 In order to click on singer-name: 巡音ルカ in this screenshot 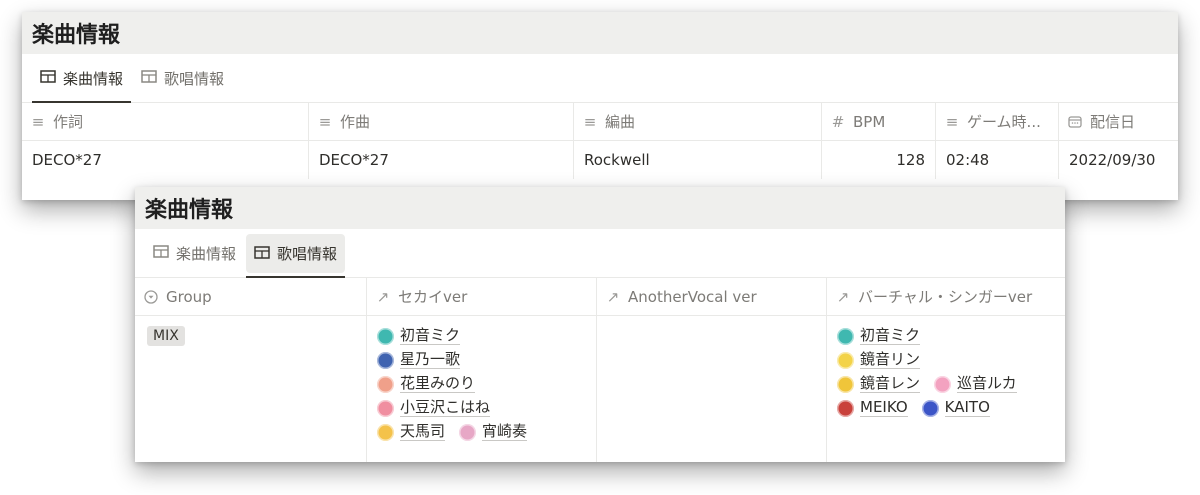, I will do `click(987, 383)`.